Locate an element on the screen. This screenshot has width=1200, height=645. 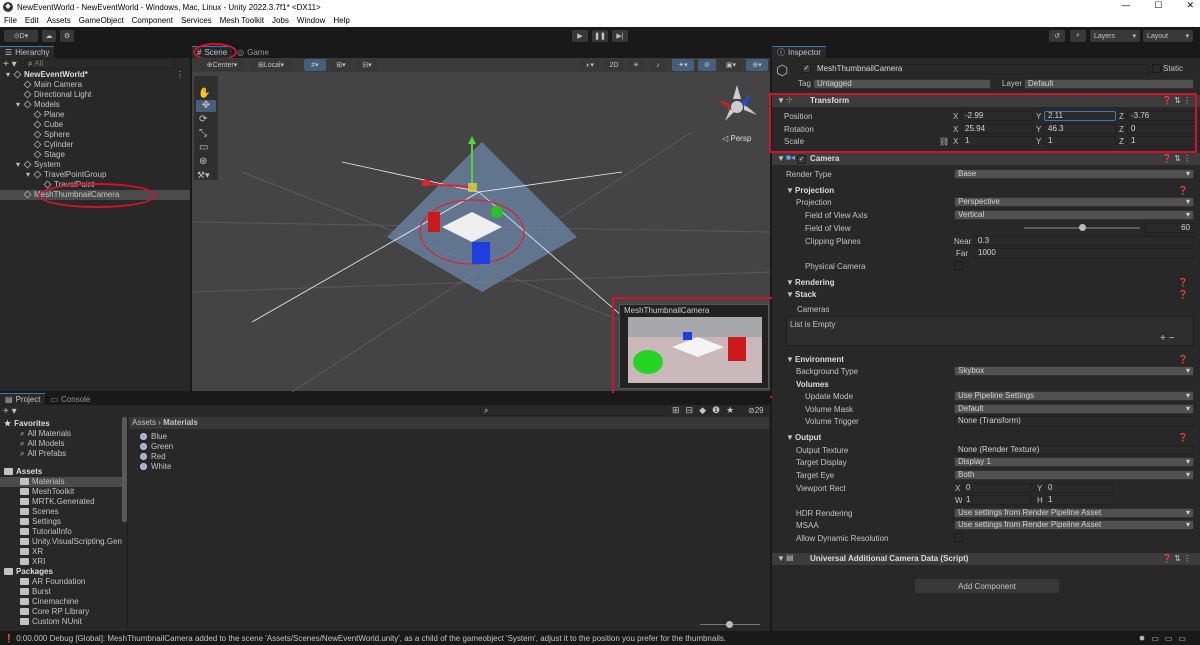
camera-header: Camera is located at coordinates (986, 159).